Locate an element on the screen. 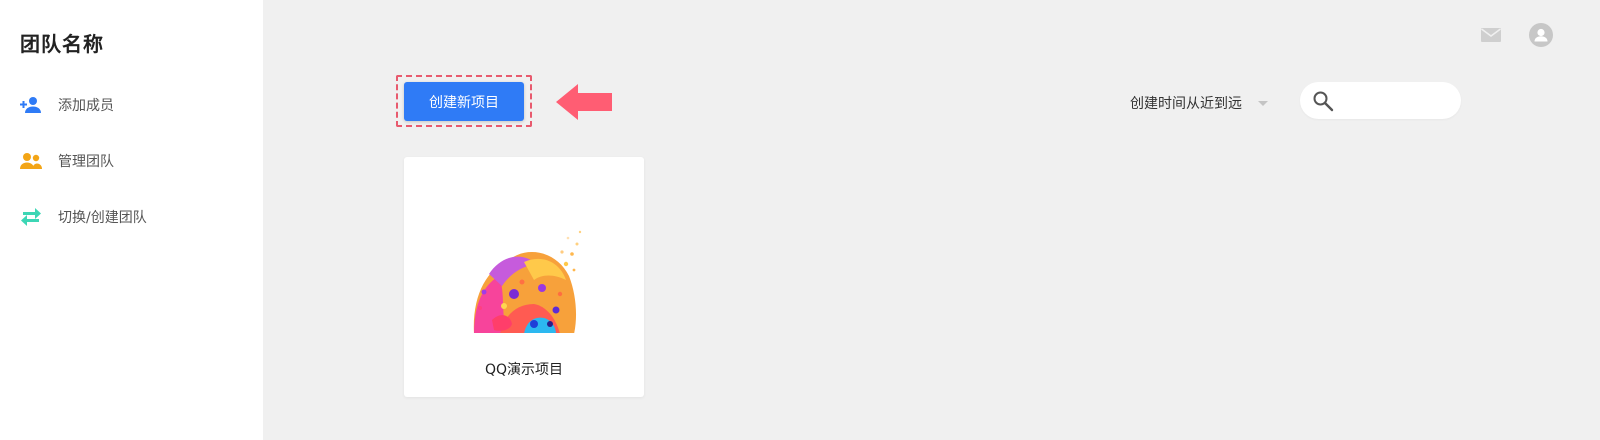 The width and height of the screenshot is (1600, 440). sidebar-item-label: 添加成员 is located at coordinates (86, 106).